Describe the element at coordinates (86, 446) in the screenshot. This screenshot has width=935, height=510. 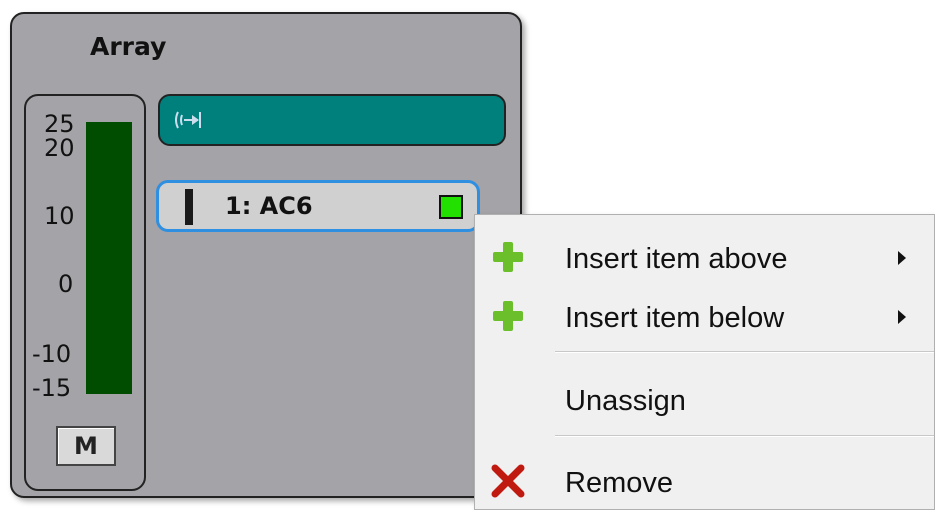
I see `mute-button: M` at that location.